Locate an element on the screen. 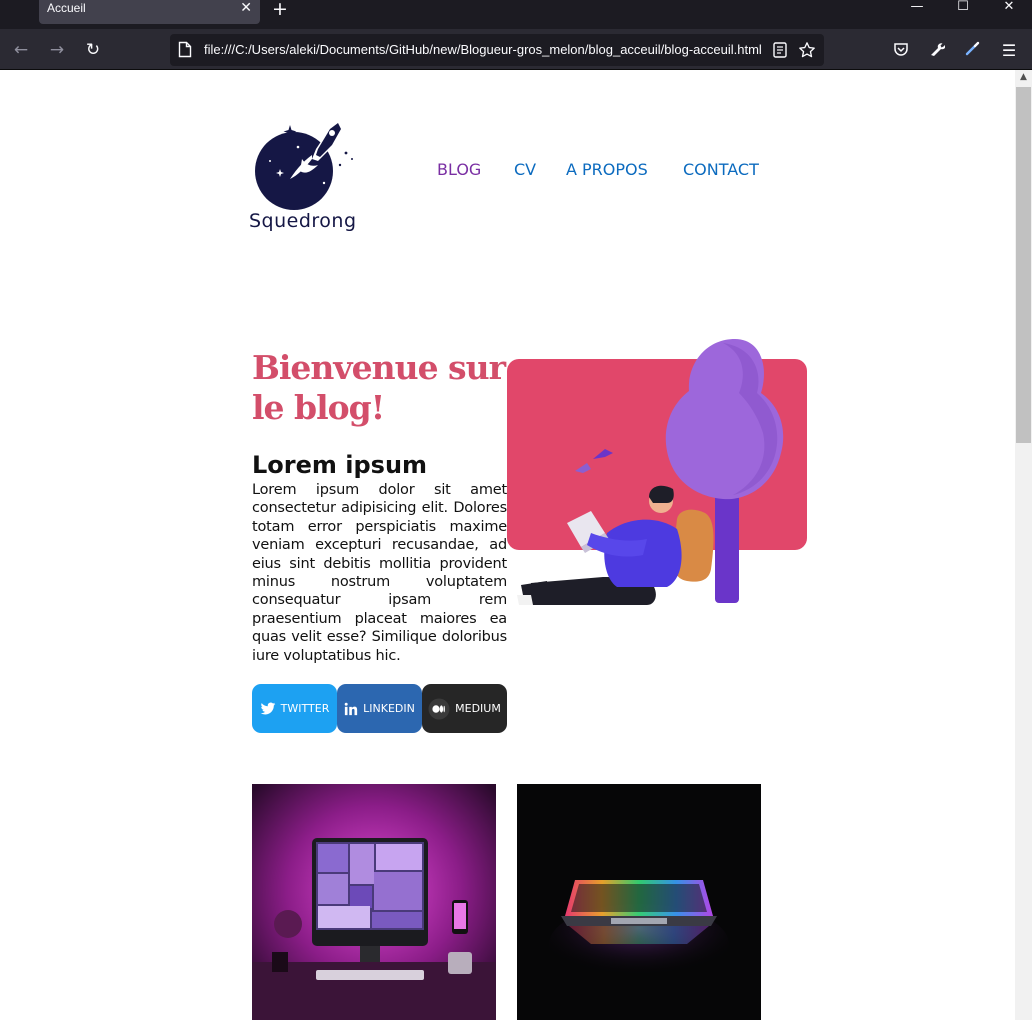 Image resolution: width=1032 pixels, height=1020 pixels. imac-photo is located at coordinates (374, 902).